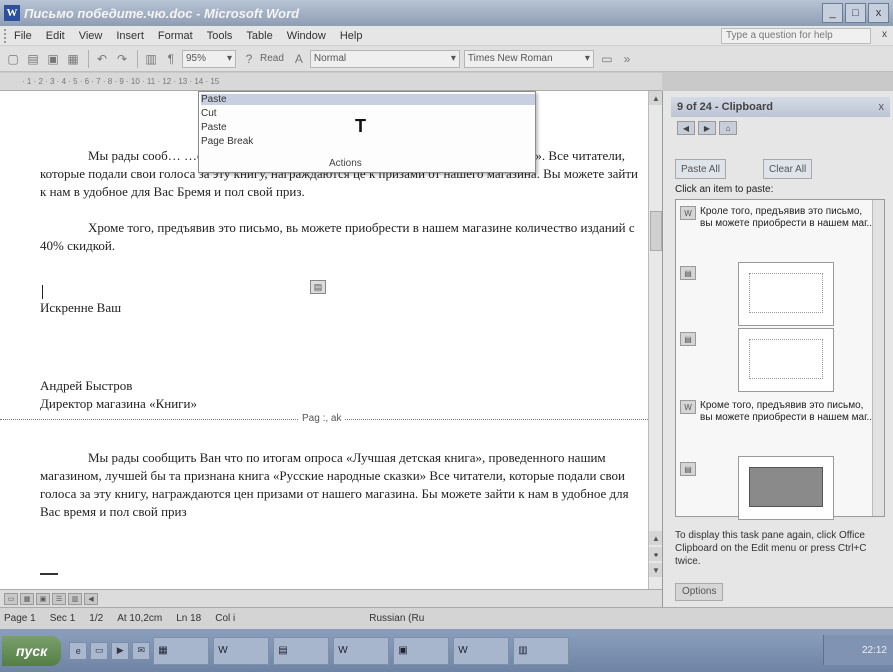 The image size is (893, 672). What do you see at coordinates (96, 618) in the screenshot?
I see `status-page-of: 1/2` at bounding box center [96, 618].